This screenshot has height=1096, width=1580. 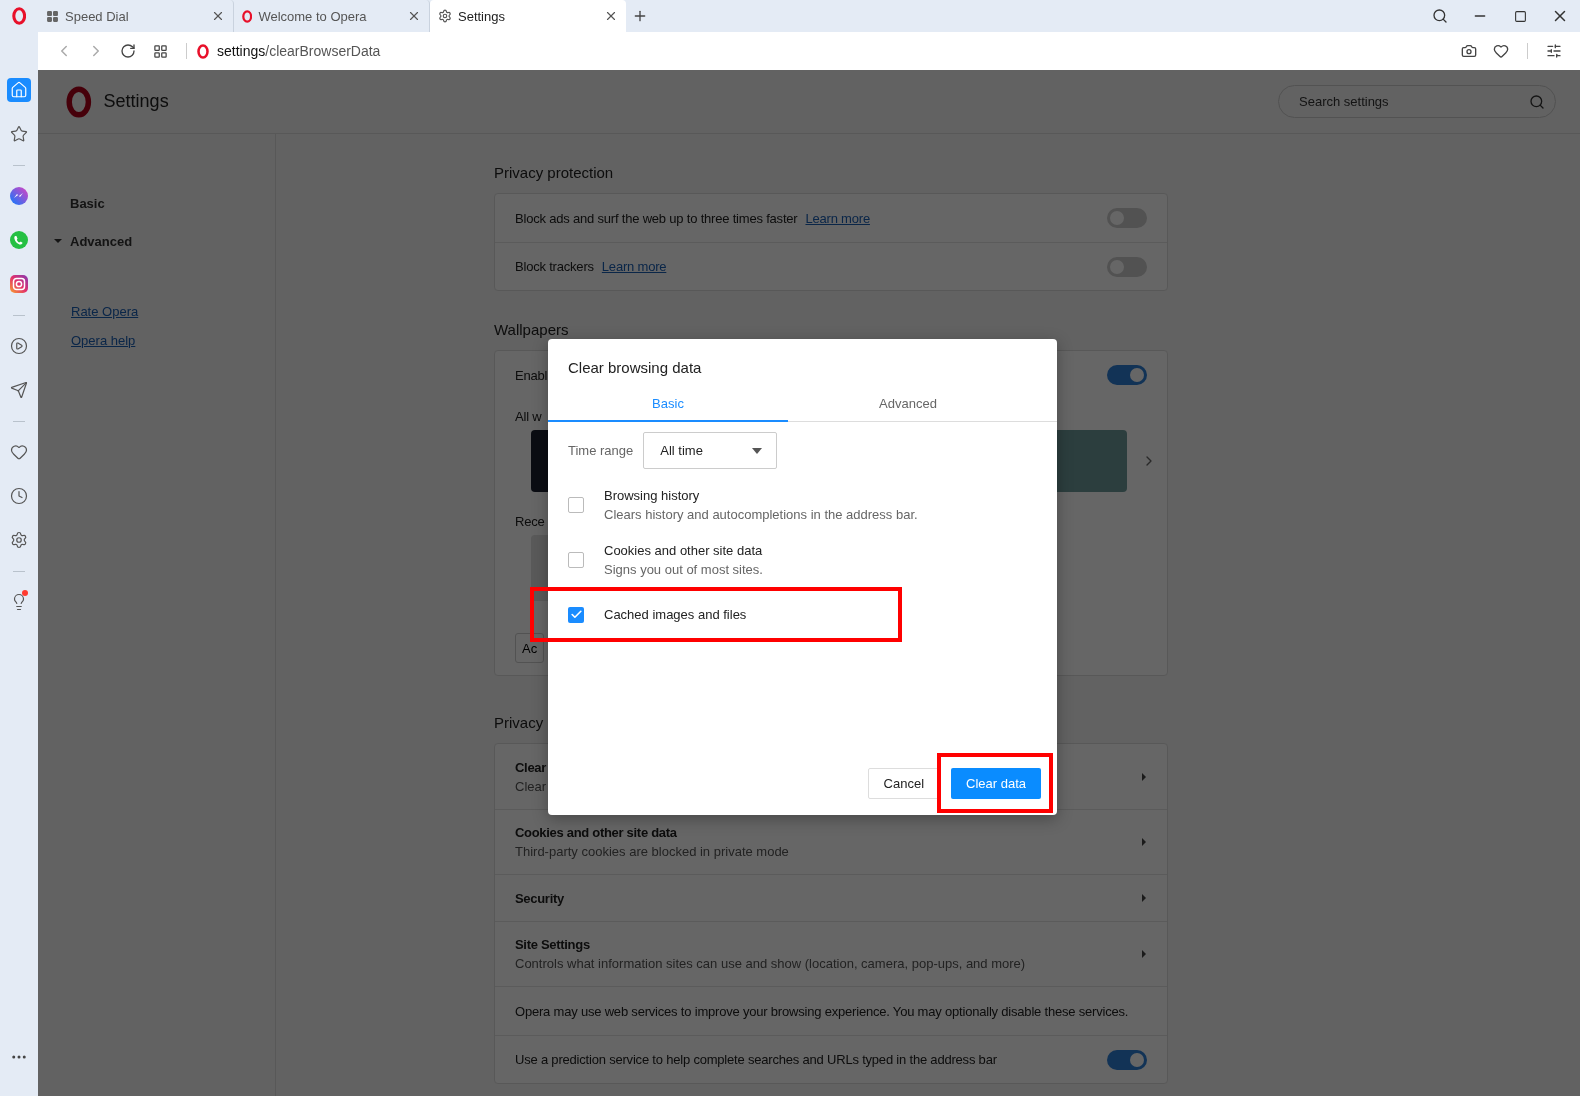 I want to click on option-title: Cached images and files, so click(x=675, y=614).